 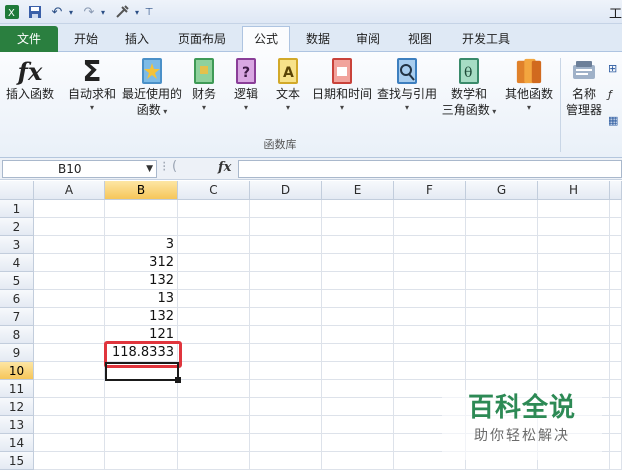 What do you see at coordinates (17, 263) in the screenshot?
I see `row-header-4: 4` at bounding box center [17, 263].